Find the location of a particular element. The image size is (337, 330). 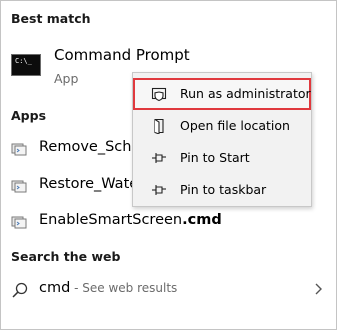

menu-item-open-file-location: Open file location is located at coordinates (222, 126).